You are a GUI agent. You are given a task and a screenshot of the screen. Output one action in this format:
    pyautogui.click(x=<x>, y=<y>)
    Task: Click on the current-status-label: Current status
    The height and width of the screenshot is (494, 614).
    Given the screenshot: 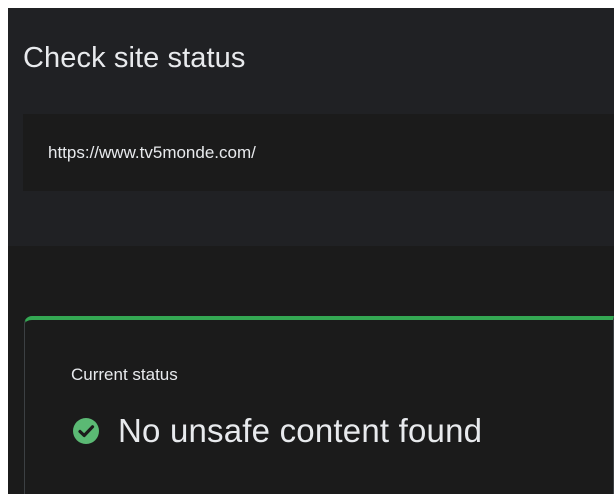 What is the action you would take?
    pyautogui.click(x=124, y=374)
    